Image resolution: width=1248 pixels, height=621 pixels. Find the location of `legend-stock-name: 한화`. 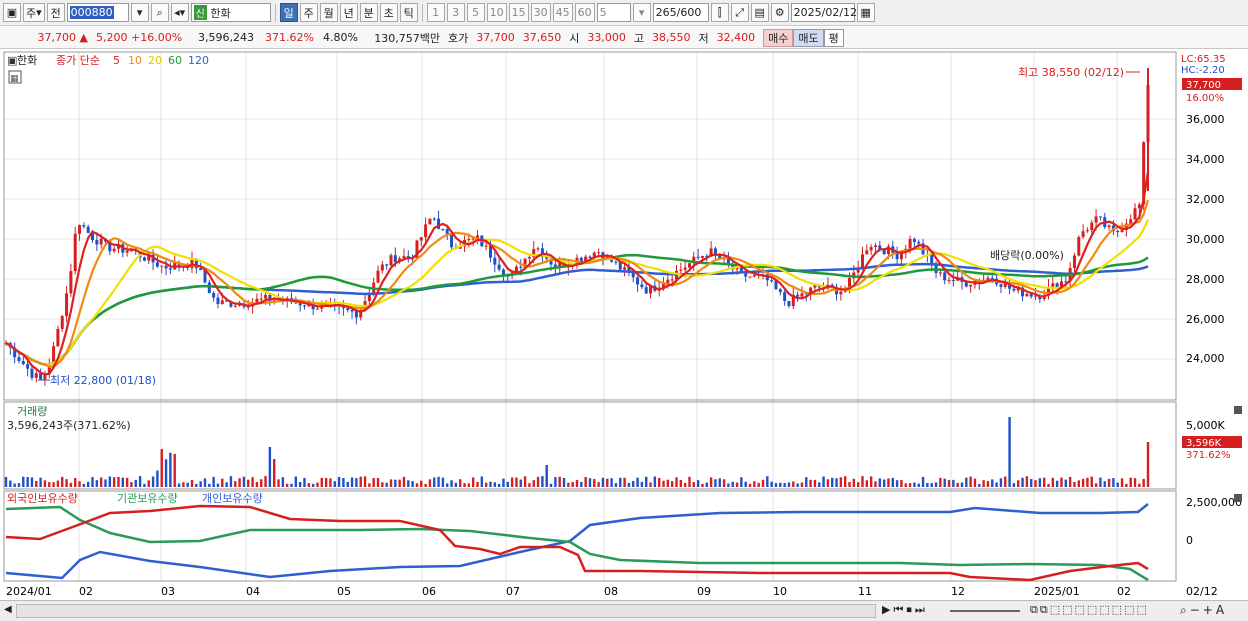

legend-stock-name: 한화 is located at coordinates (27, 60).